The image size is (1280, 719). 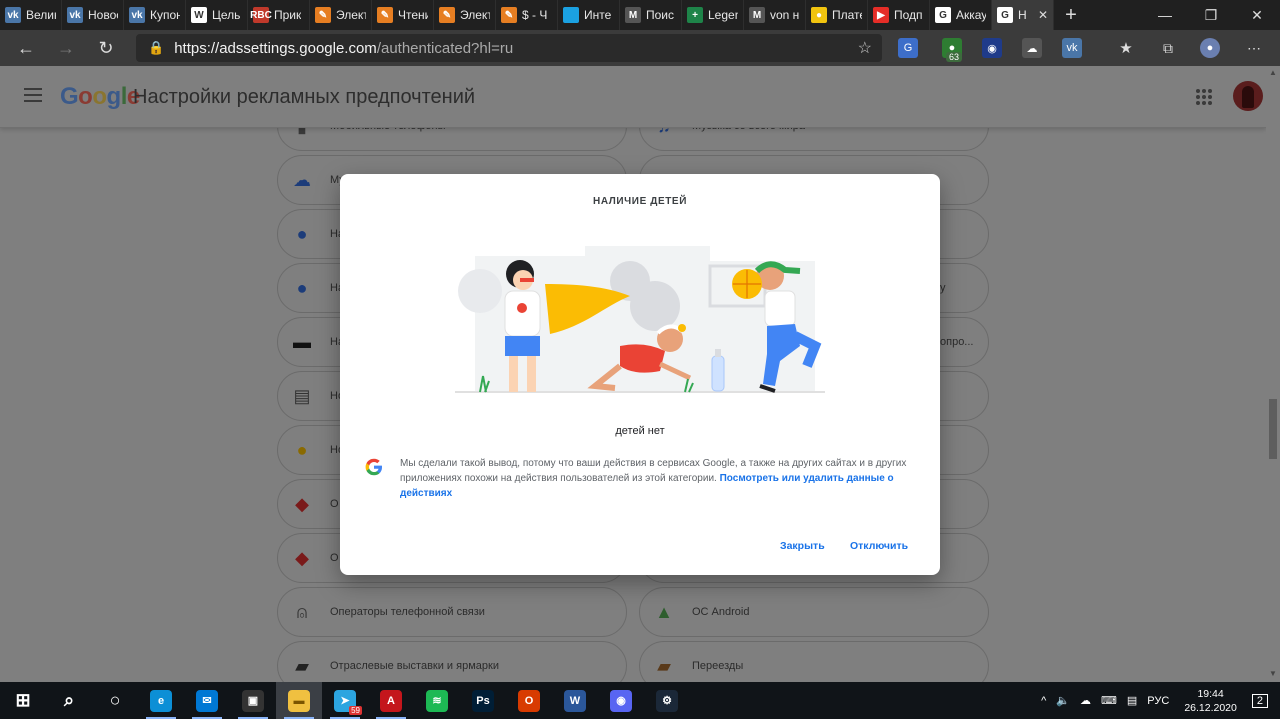 What do you see at coordinates (598, 15) in the screenshot?
I see `tab-label: Инте` at bounding box center [598, 15].